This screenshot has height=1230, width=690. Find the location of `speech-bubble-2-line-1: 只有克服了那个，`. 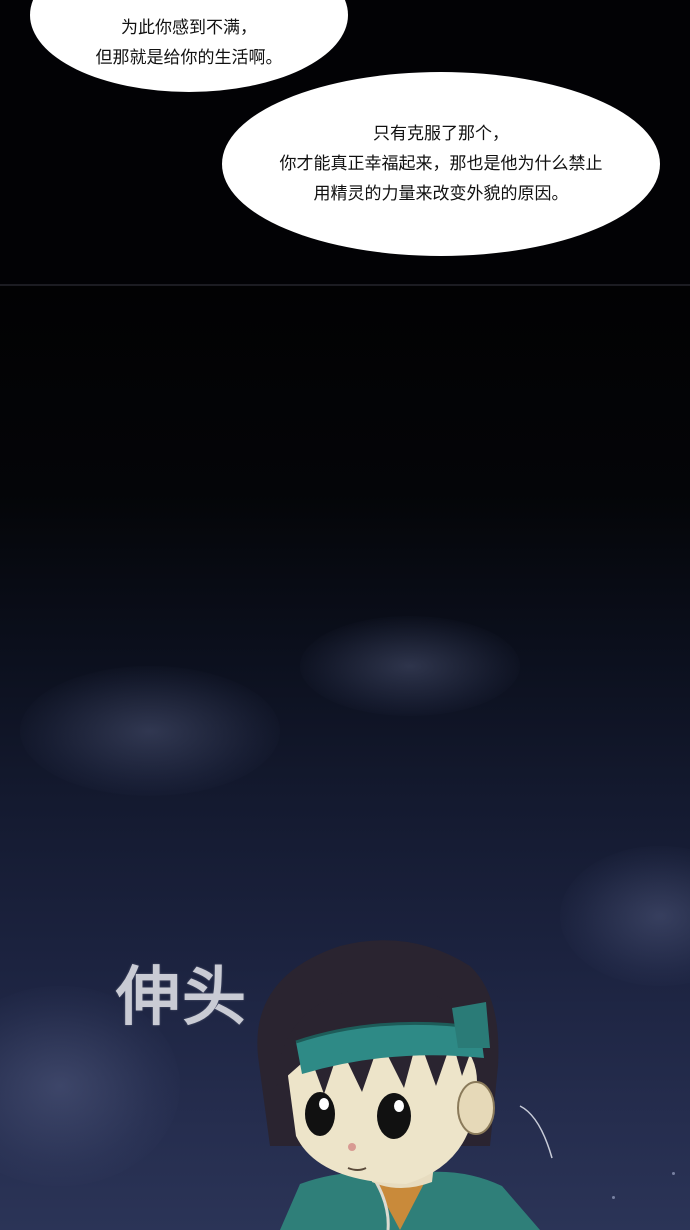

speech-bubble-2-line-1: 只有克服了那个， is located at coordinates (441, 134).